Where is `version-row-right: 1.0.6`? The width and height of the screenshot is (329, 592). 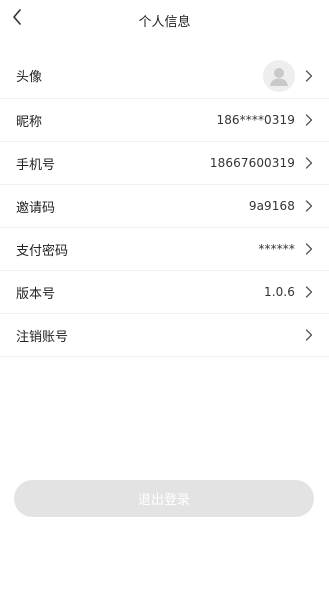
version-row-right: 1.0.6 is located at coordinates (288, 292).